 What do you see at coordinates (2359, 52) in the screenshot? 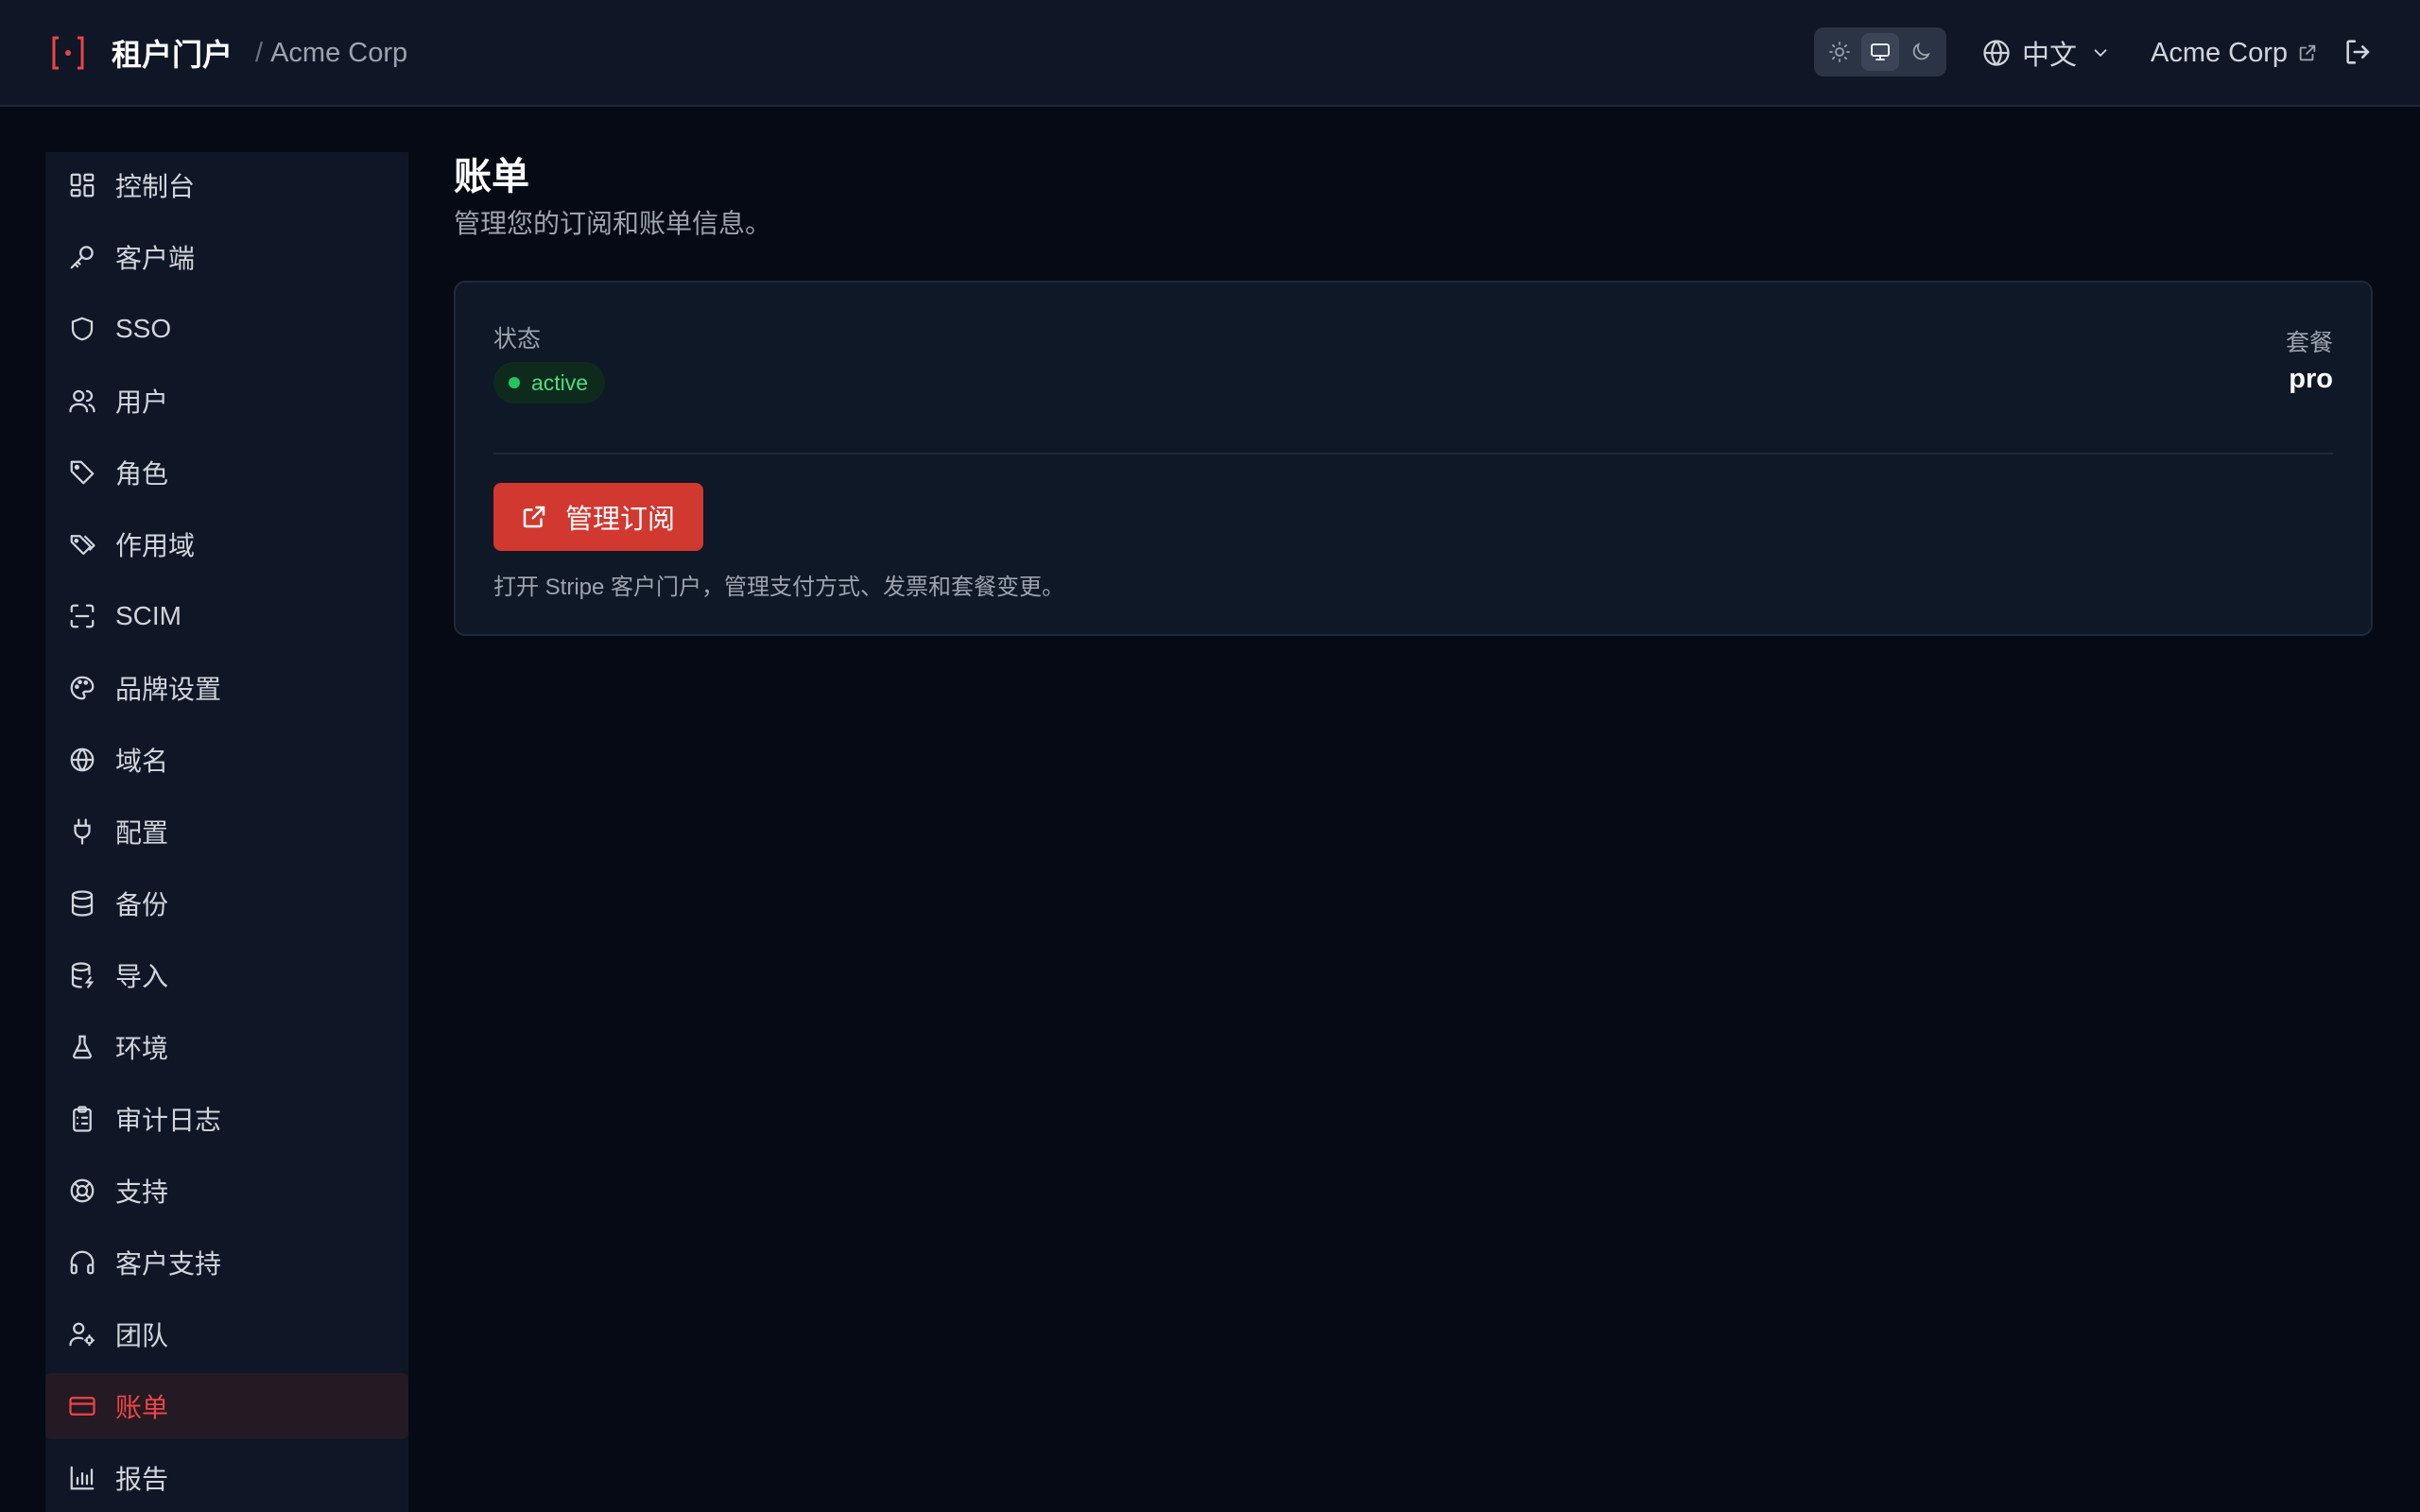
I see `logout-icon` at bounding box center [2359, 52].